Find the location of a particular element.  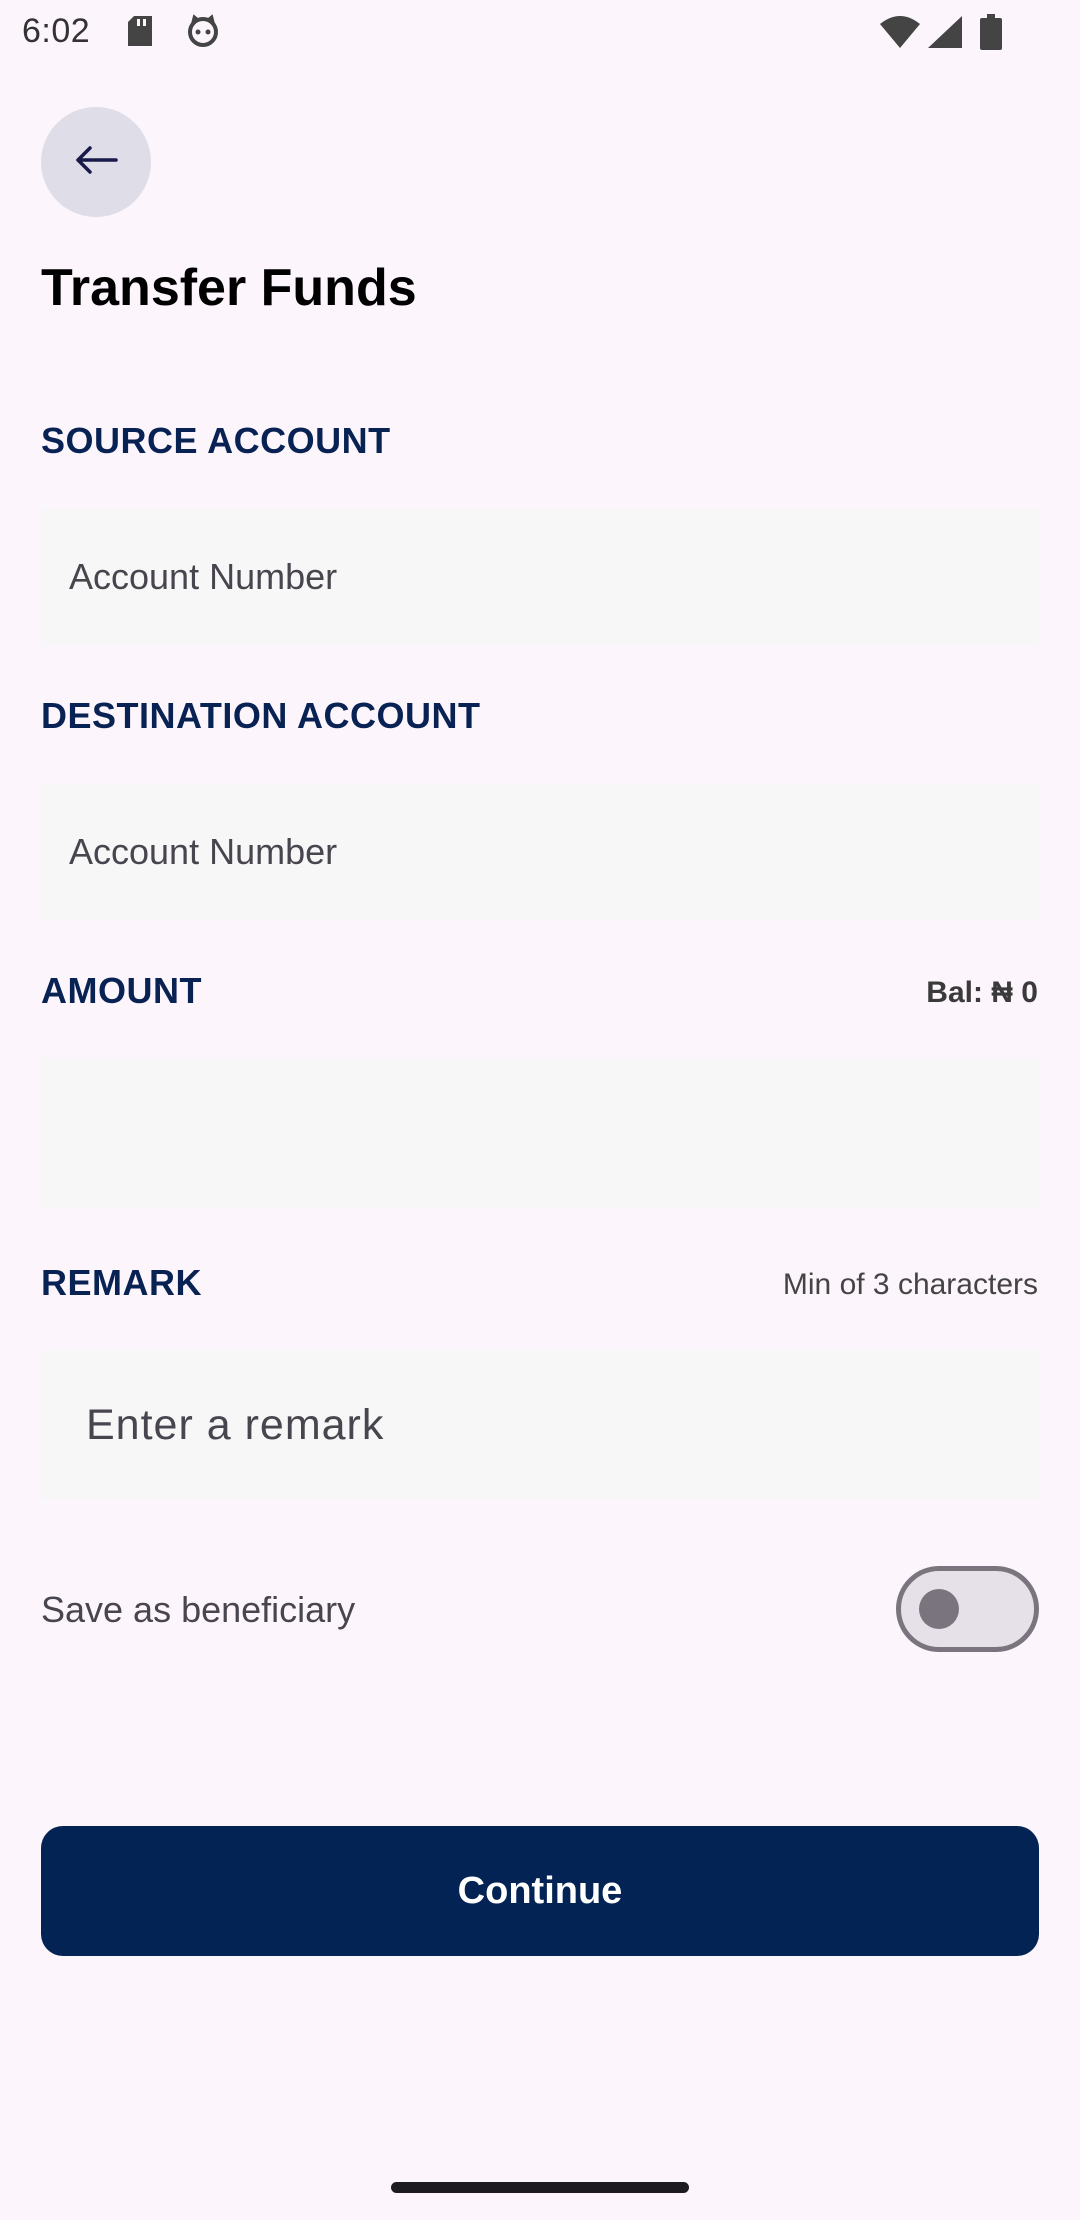

remark-label: REMARK is located at coordinates (121, 1282).